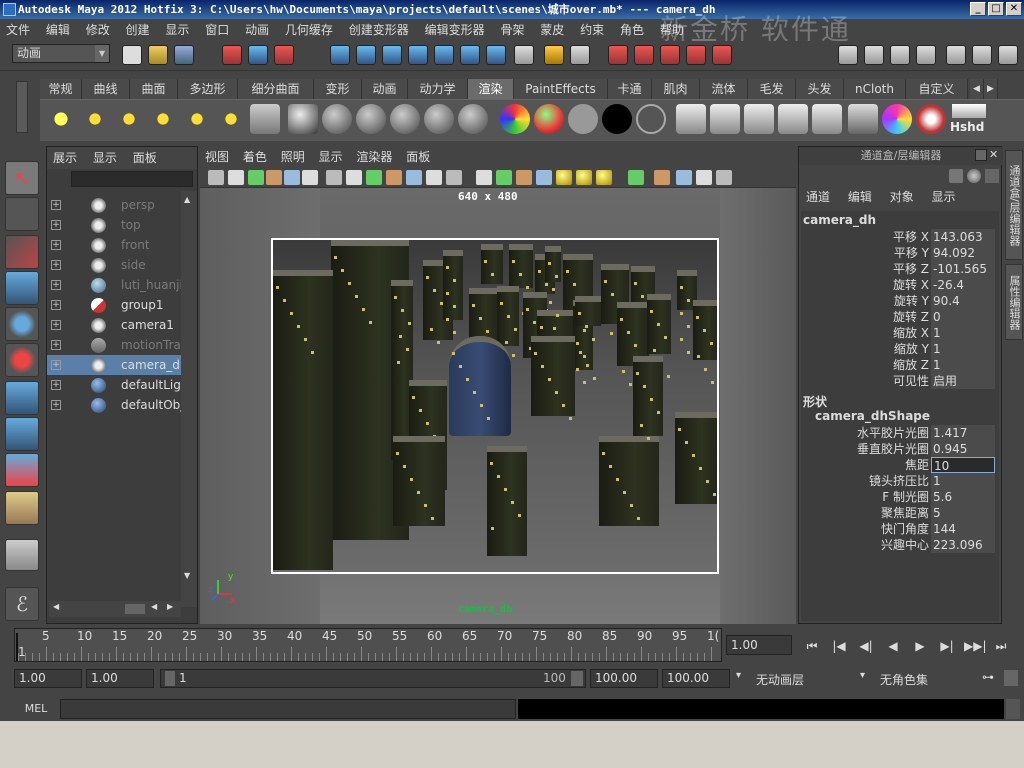  I want to click on help-icon, so click(524, 55).